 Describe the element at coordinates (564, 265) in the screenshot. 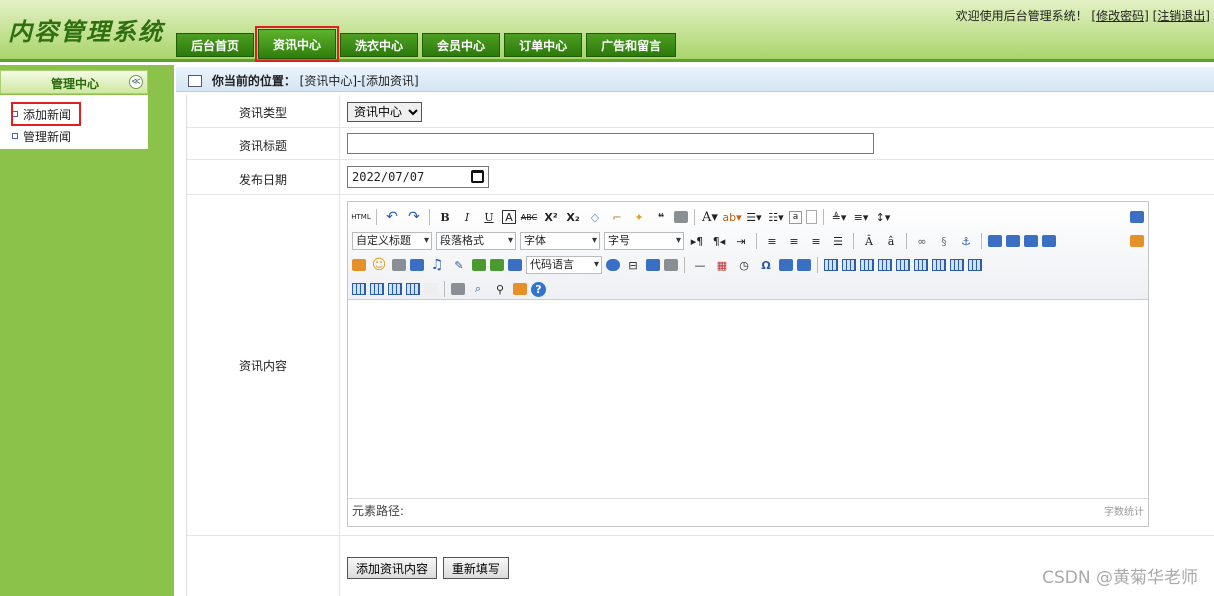

I see `code-language-combo: 代码语言` at that location.